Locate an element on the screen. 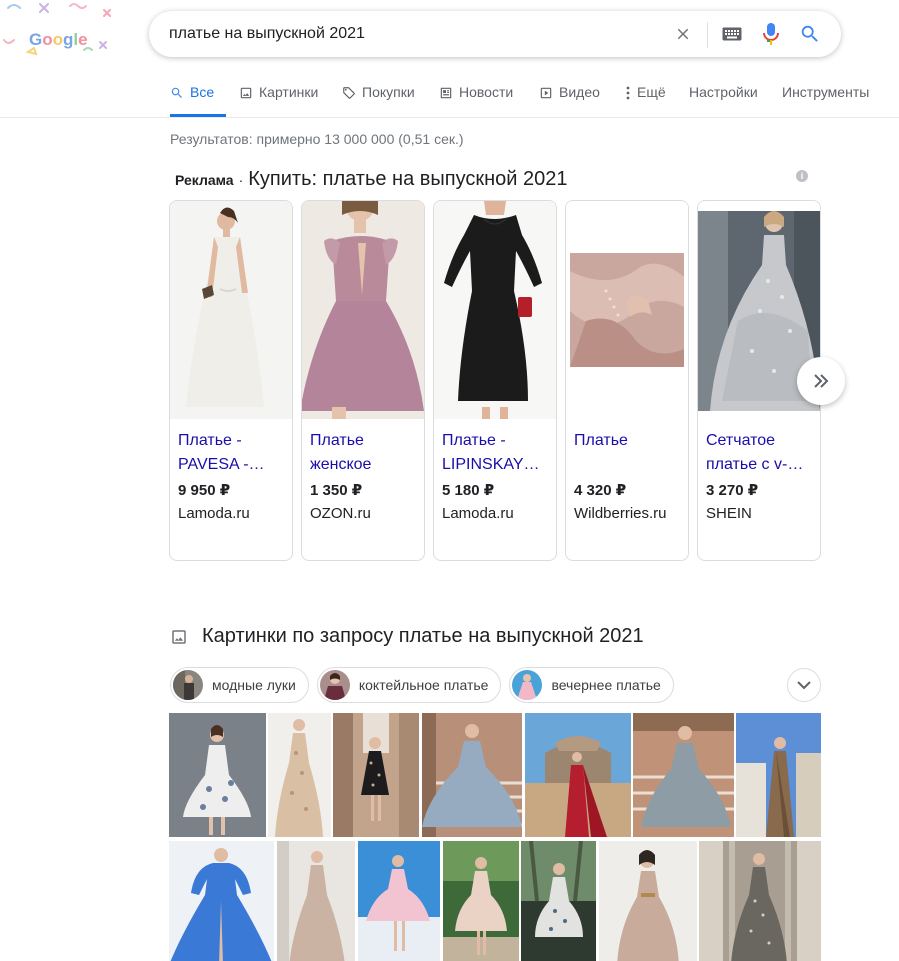  chevron-down-icon is located at coordinates (804, 684).